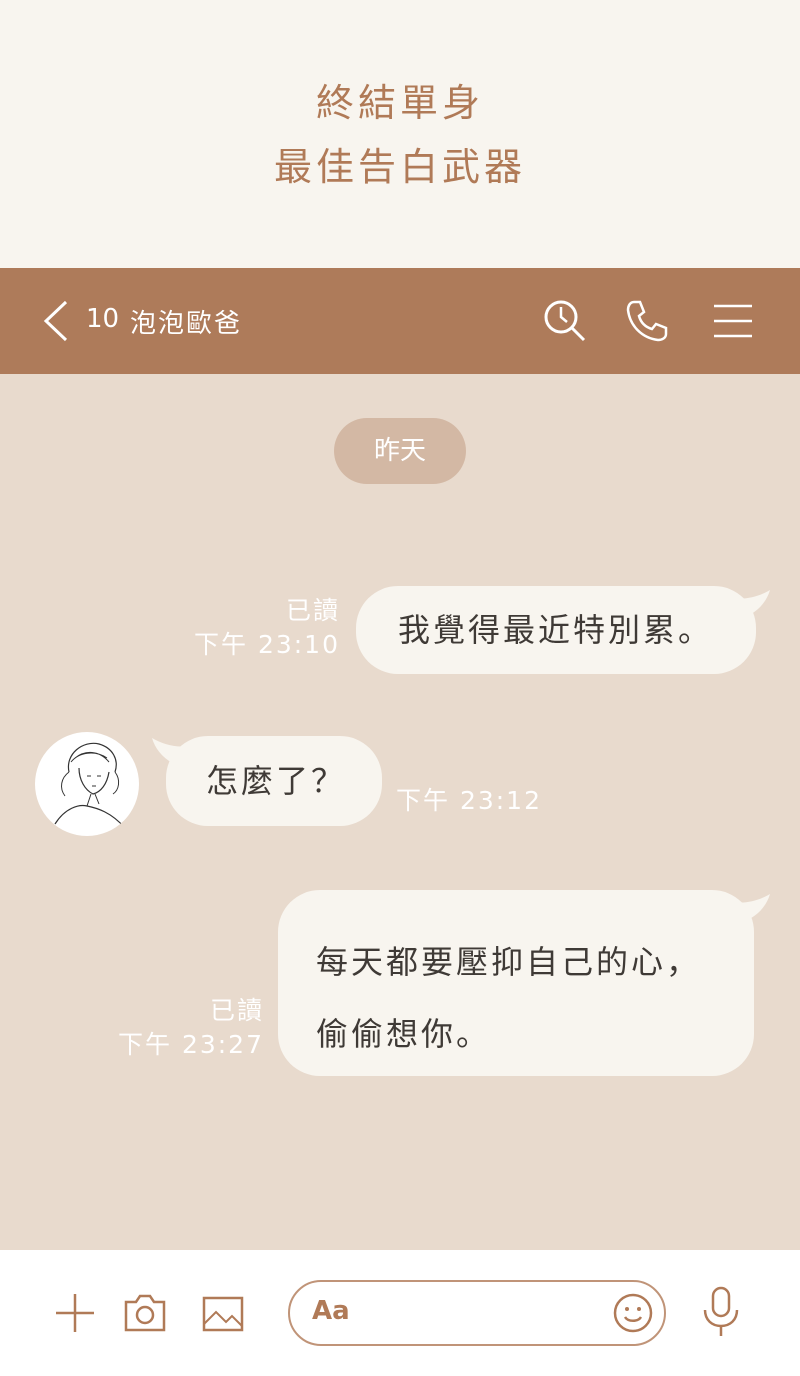 This screenshot has width=800, height=1376. What do you see at coordinates (331, 1311) in the screenshot?
I see `input-placeholder: Aa` at bounding box center [331, 1311].